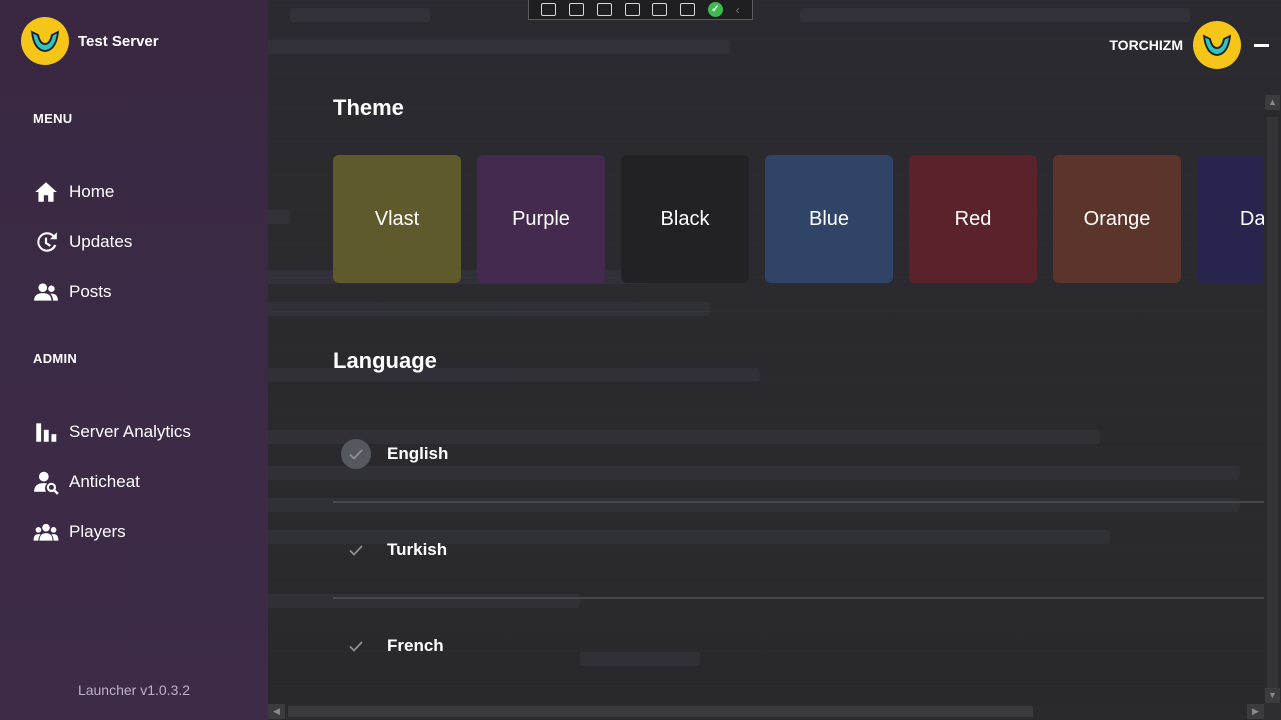 This screenshot has width=1281, height=720. I want to click on theme-label: Black, so click(685, 218).